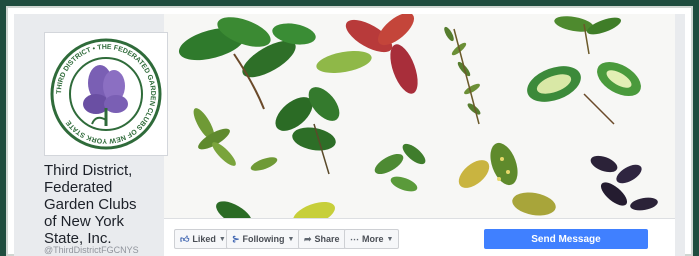 The height and width of the screenshot is (256, 699). I want to click on page-name-line: Third District,, so click(88, 170).